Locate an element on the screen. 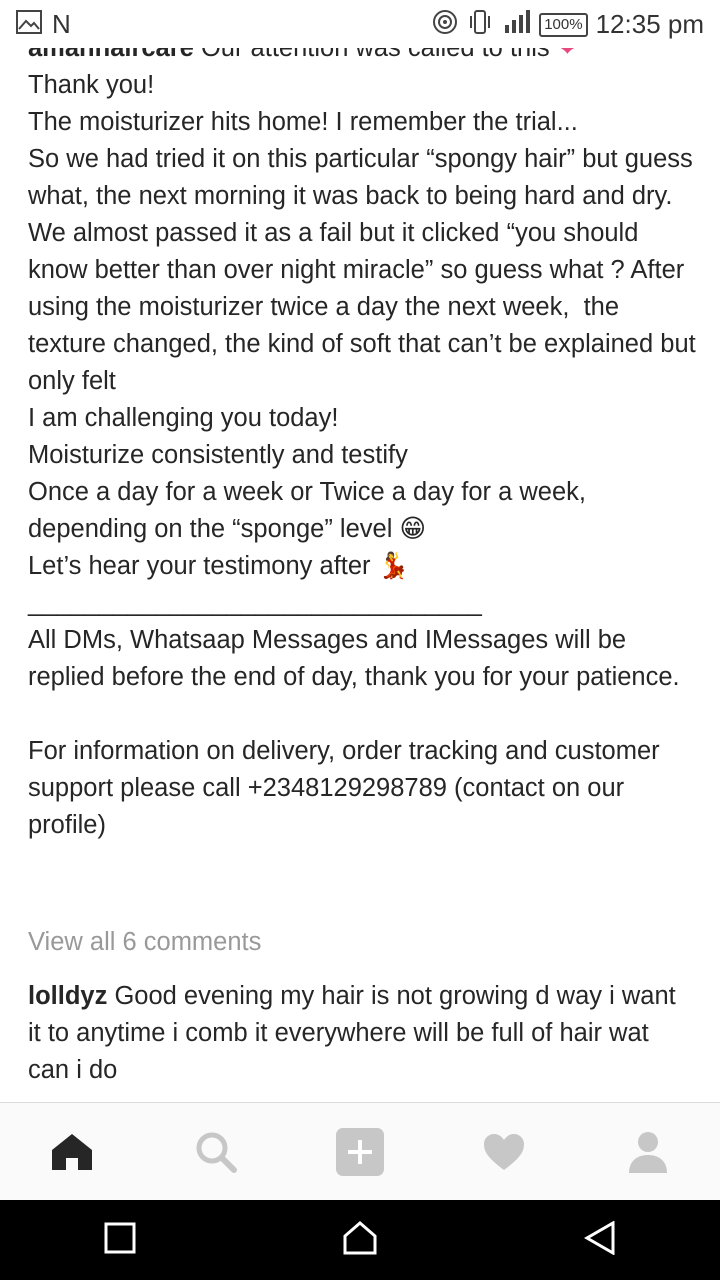  nav-activity-button is located at coordinates (504, 1152).